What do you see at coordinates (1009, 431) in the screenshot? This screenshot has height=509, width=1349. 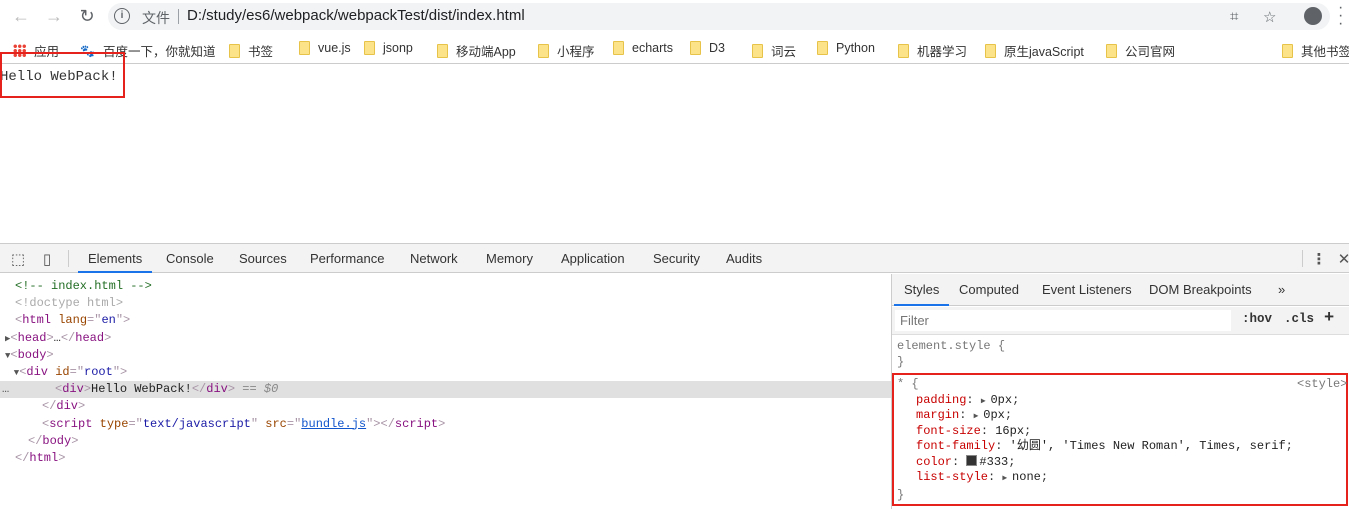 I see `property-value: 16px` at bounding box center [1009, 431].